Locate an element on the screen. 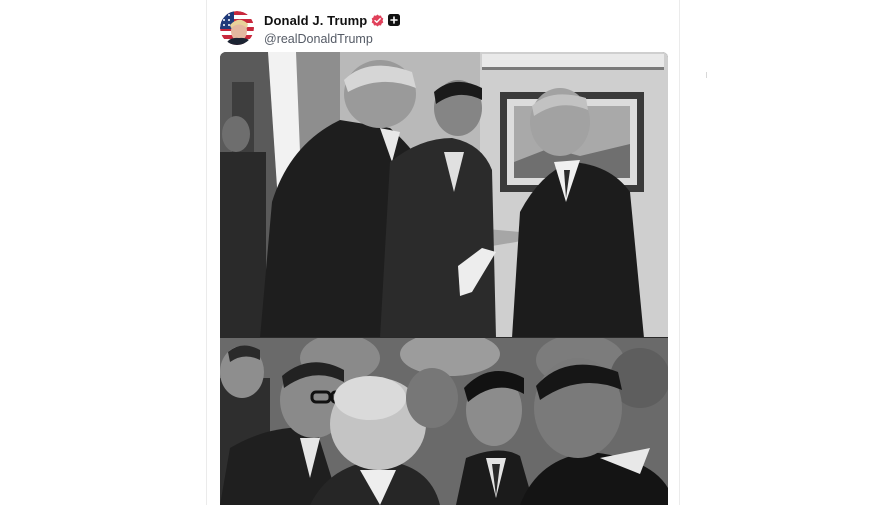 The height and width of the screenshot is (505, 895). verified-badge-icon is located at coordinates (377, 20).